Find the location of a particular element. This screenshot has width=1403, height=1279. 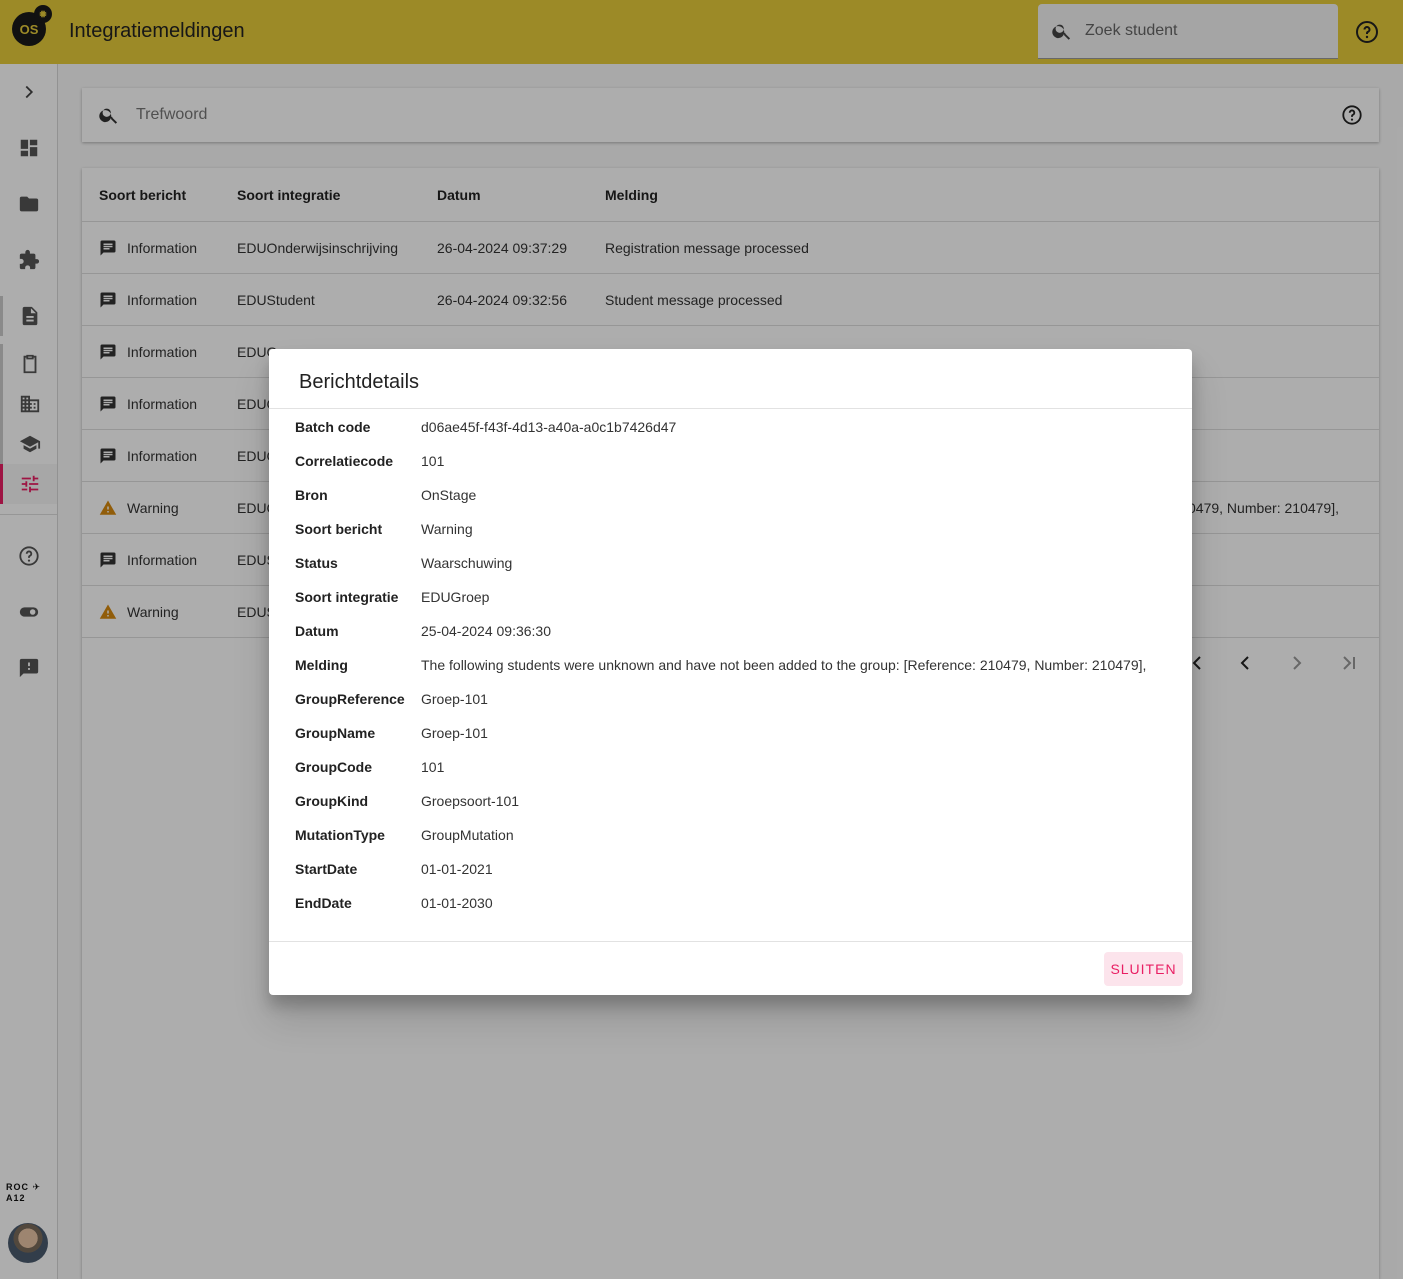

detail-value: OnStage is located at coordinates (449, 495).